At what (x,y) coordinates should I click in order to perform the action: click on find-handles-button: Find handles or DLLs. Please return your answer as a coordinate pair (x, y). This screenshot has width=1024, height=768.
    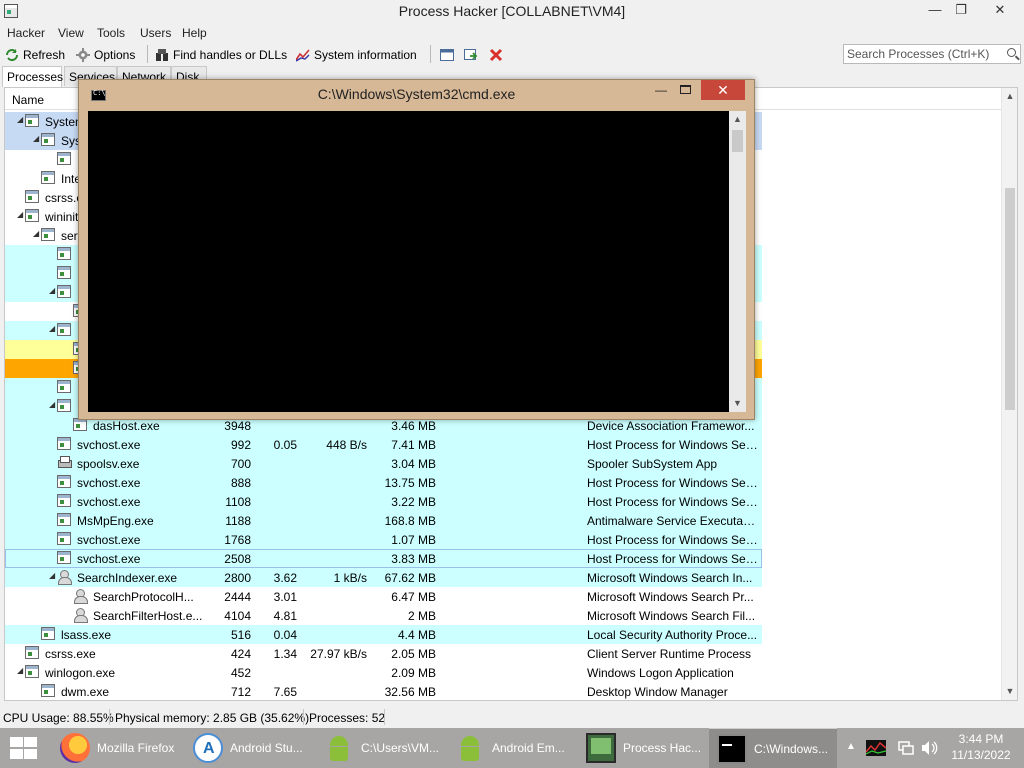
    Looking at the image, I should click on (221, 55).